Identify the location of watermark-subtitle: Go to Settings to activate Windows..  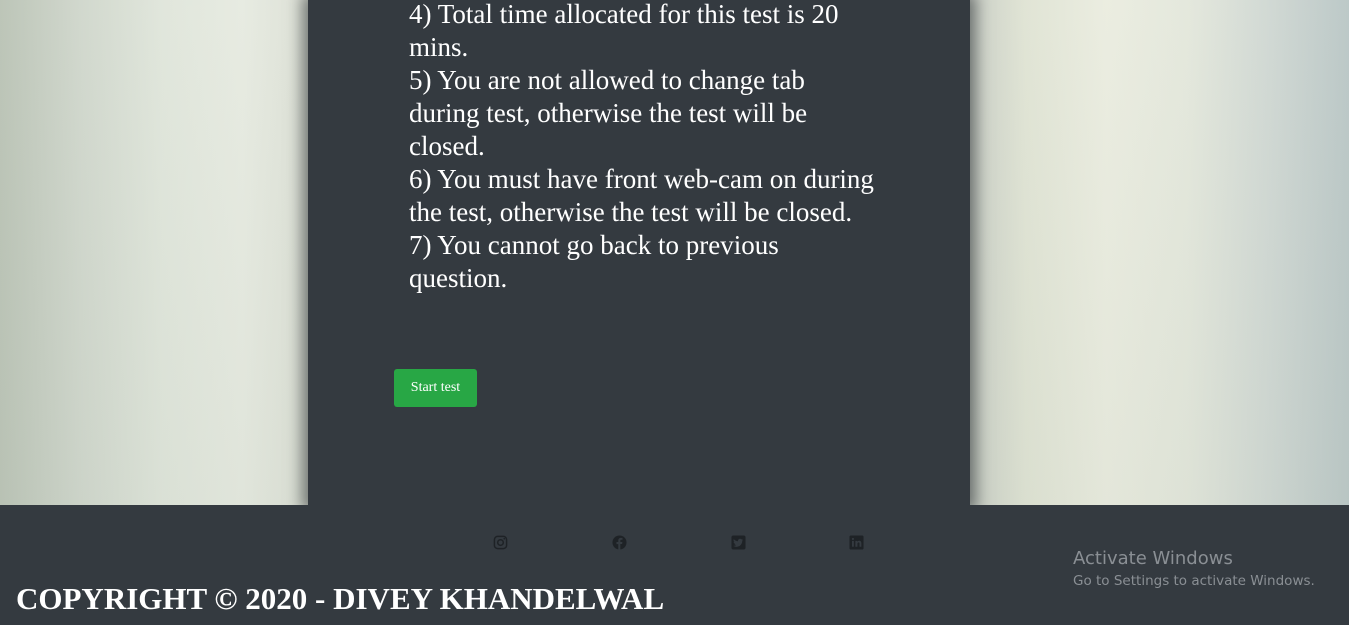
(1194, 581).